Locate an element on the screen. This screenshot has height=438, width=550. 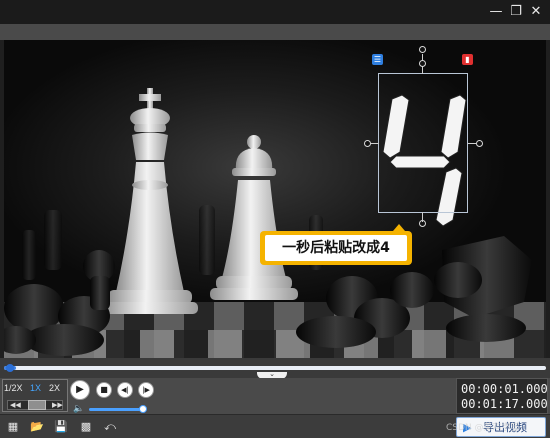
current-time: 00:00:01.000 is located at coordinates (504, 389).